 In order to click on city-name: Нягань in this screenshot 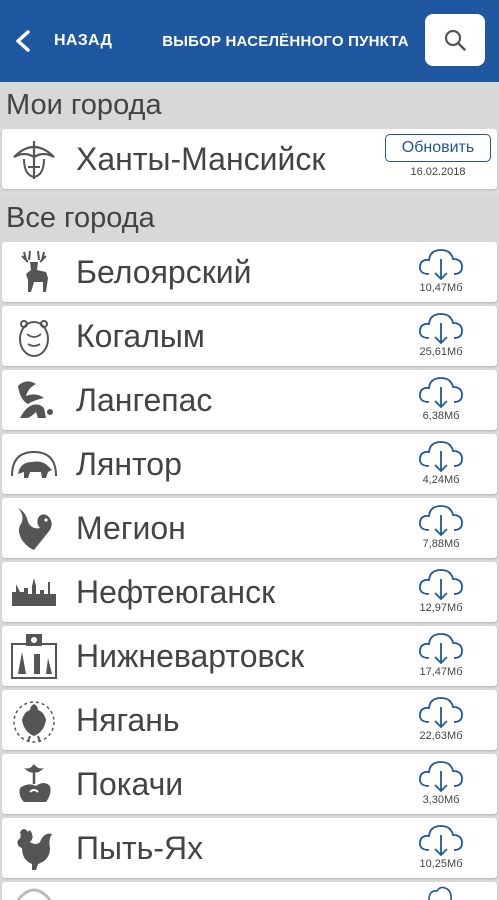, I will do `click(128, 719)`.